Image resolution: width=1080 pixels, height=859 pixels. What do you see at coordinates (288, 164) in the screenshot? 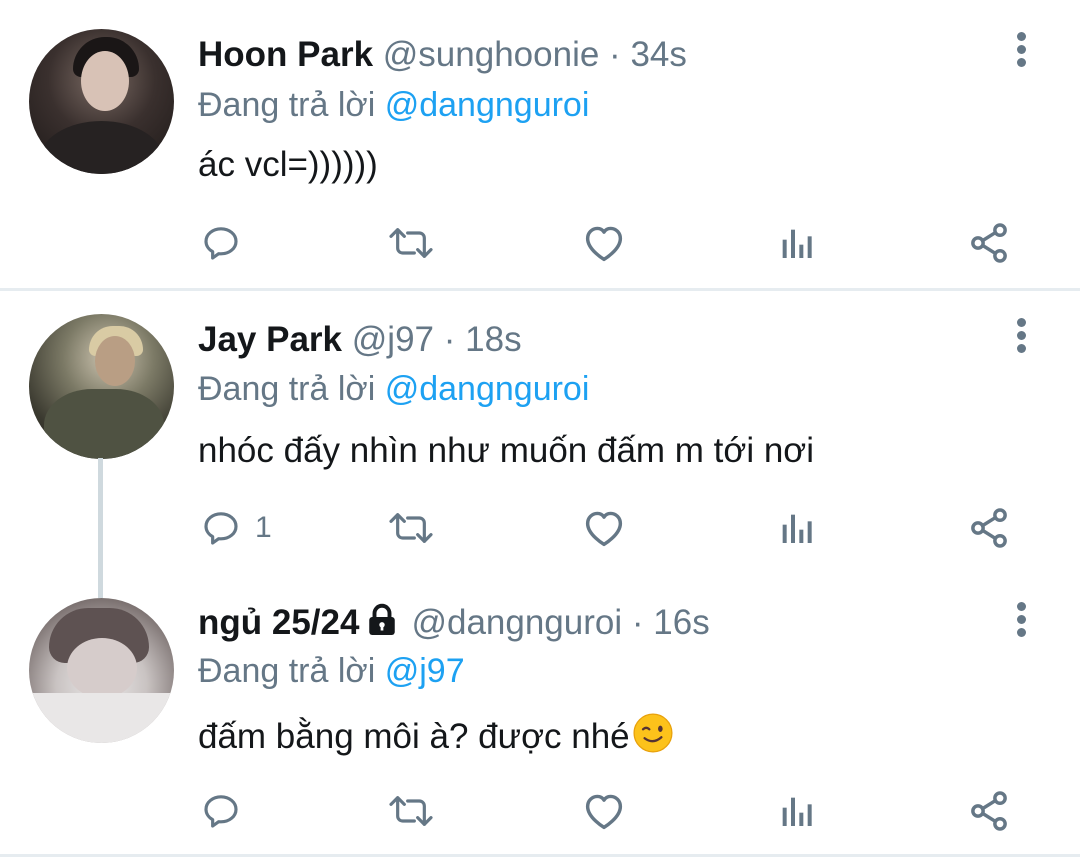
I see `tweet-text: ác vcl=))))))` at bounding box center [288, 164].